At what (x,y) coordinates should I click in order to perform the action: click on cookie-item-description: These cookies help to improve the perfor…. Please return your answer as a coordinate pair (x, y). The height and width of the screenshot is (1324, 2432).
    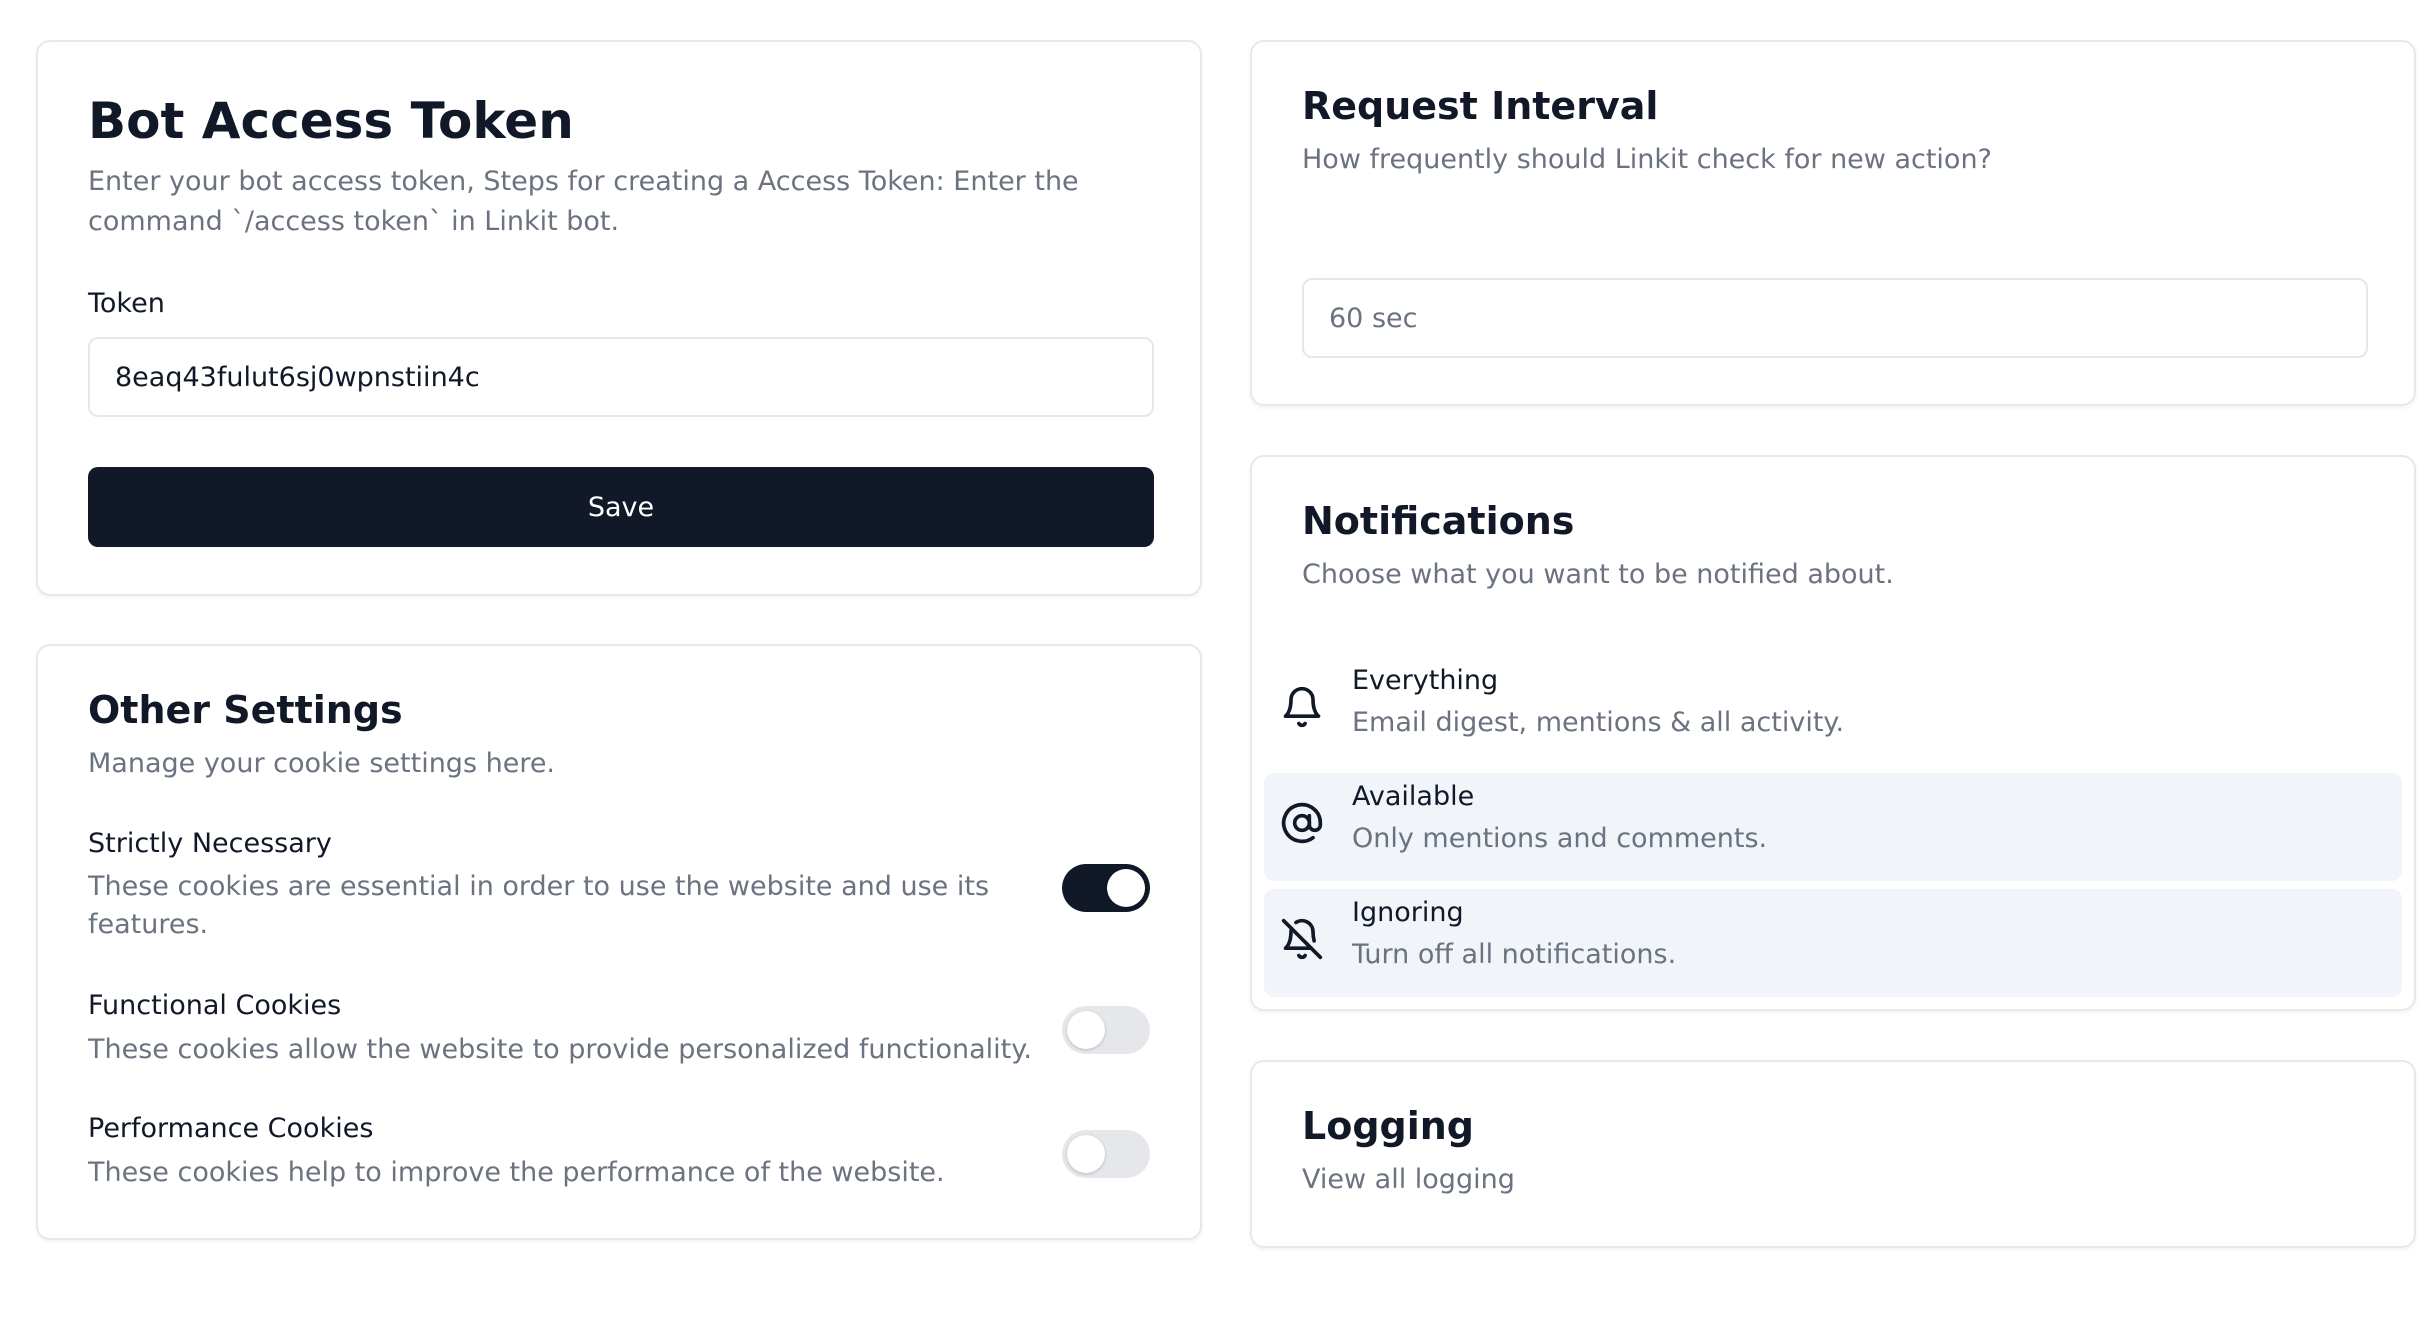
    Looking at the image, I should click on (516, 1172).